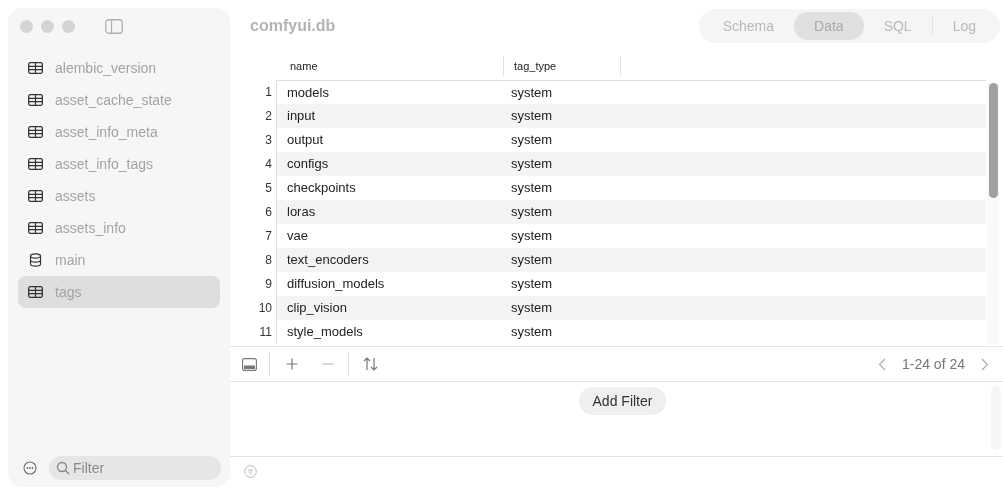 This screenshot has height=495, width=1003. What do you see at coordinates (308, 164) in the screenshot?
I see `table-cell-text: configs` at bounding box center [308, 164].